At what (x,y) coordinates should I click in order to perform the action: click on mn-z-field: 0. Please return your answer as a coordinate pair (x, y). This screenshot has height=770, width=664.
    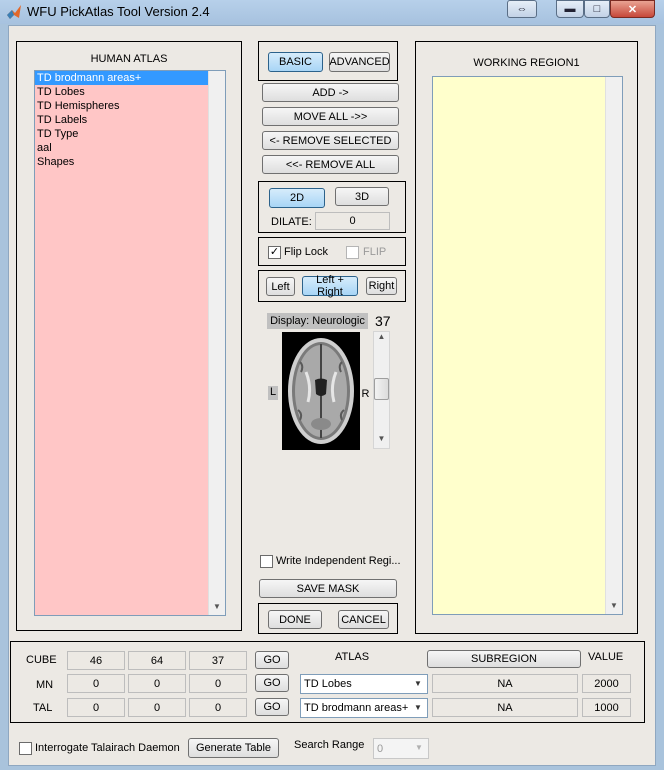
    Looking at the image, I should click on (218, 683).